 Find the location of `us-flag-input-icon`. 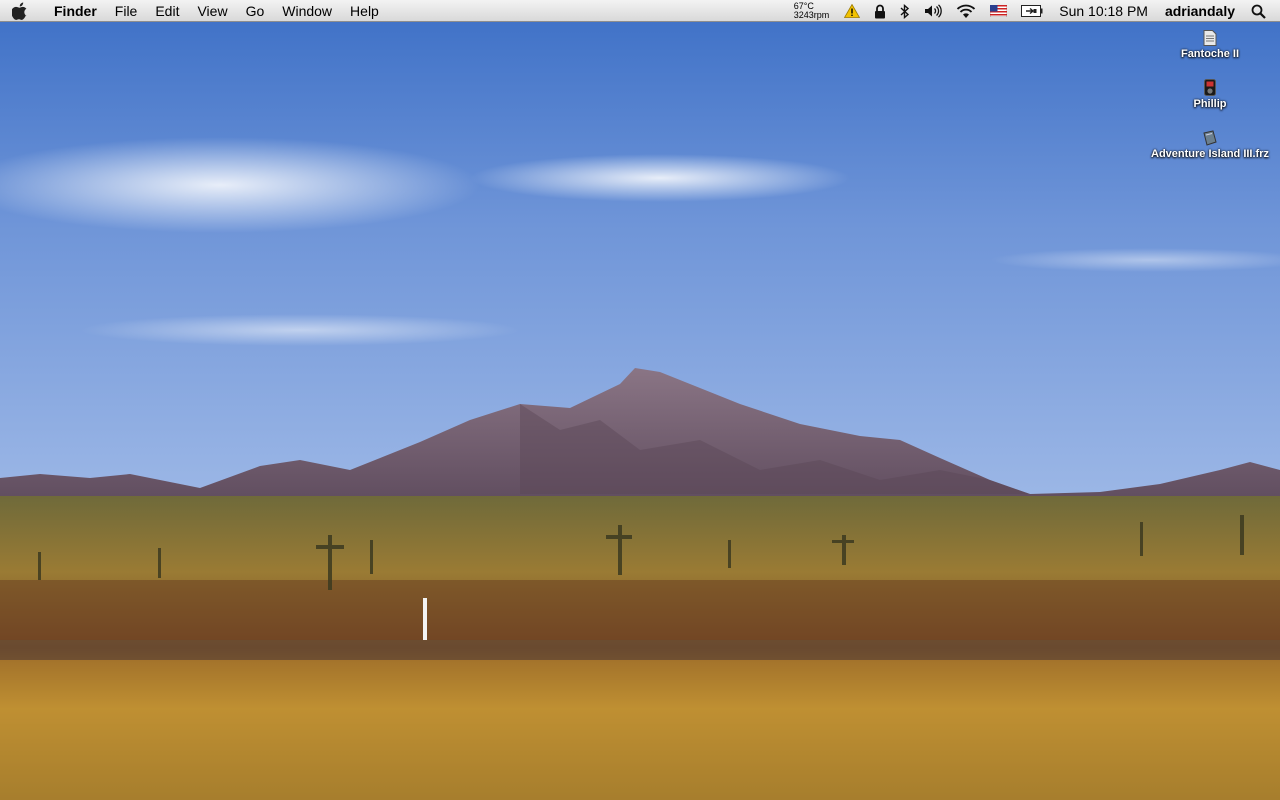

us-flag-input-icon is located at coordinates (998, 11).